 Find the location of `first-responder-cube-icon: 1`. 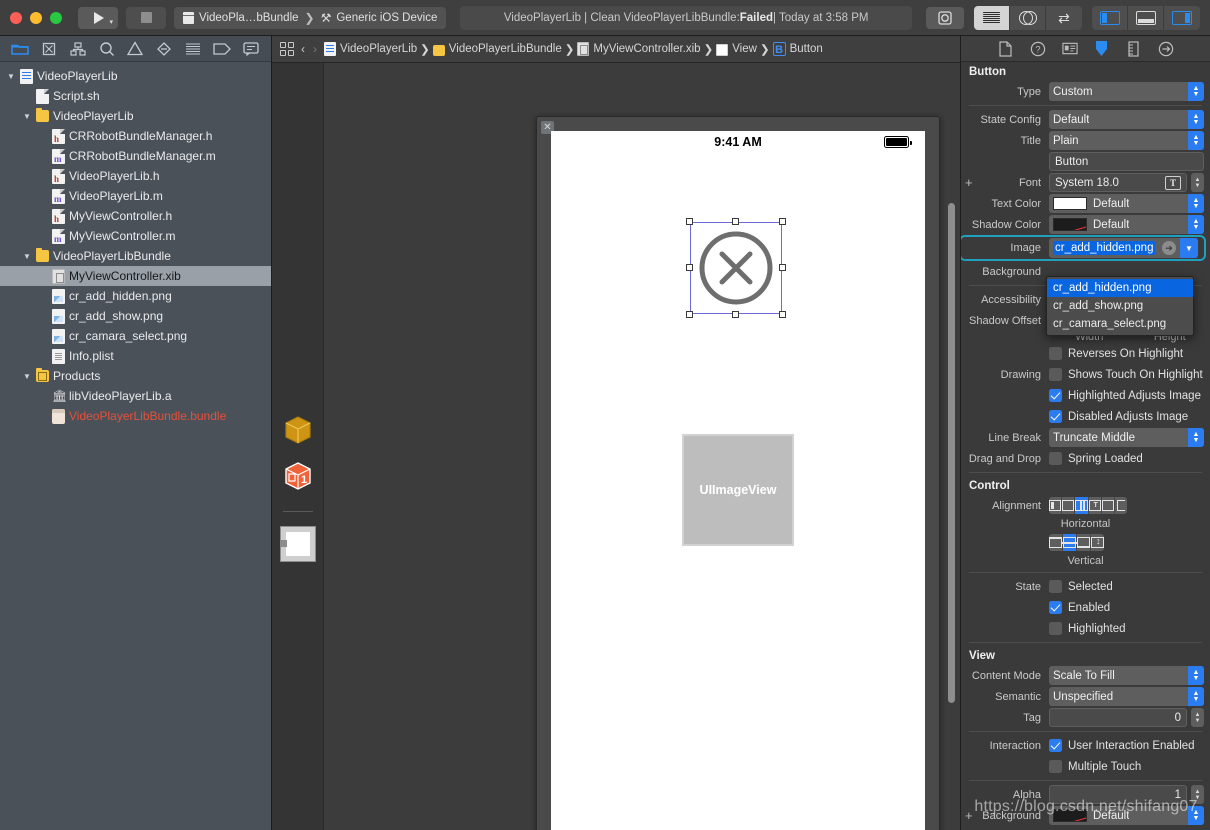

first-responder-cube-icon: 1 is located at coordinates (298, 476).